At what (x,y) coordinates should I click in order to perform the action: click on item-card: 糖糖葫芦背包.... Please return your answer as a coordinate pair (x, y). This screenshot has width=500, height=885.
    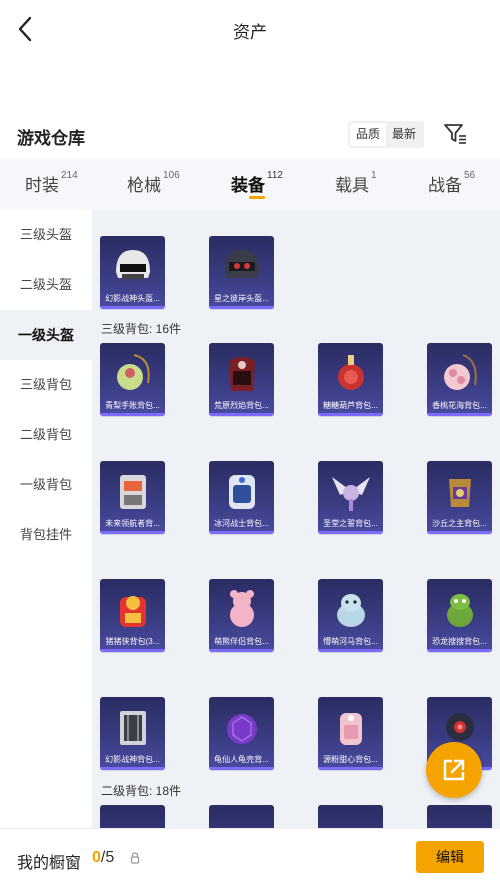
    Looking at the image, I should click on (350, 379).